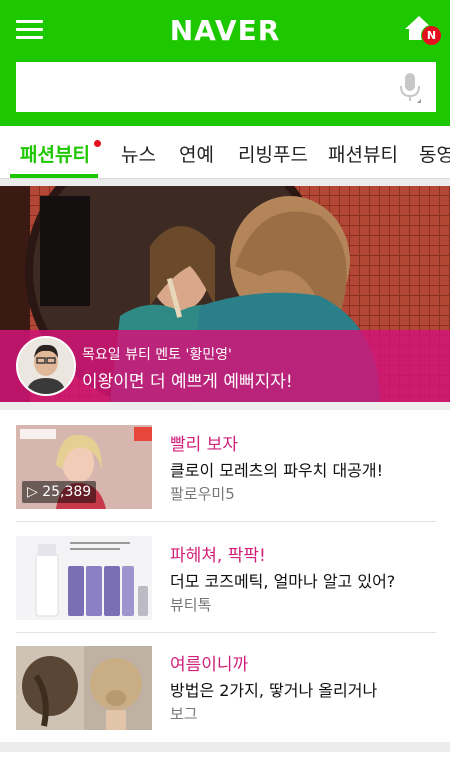 This screenshot has height=764, width=450. I want to click on thumbnail: ▷ 25,389, so click(84, 467).